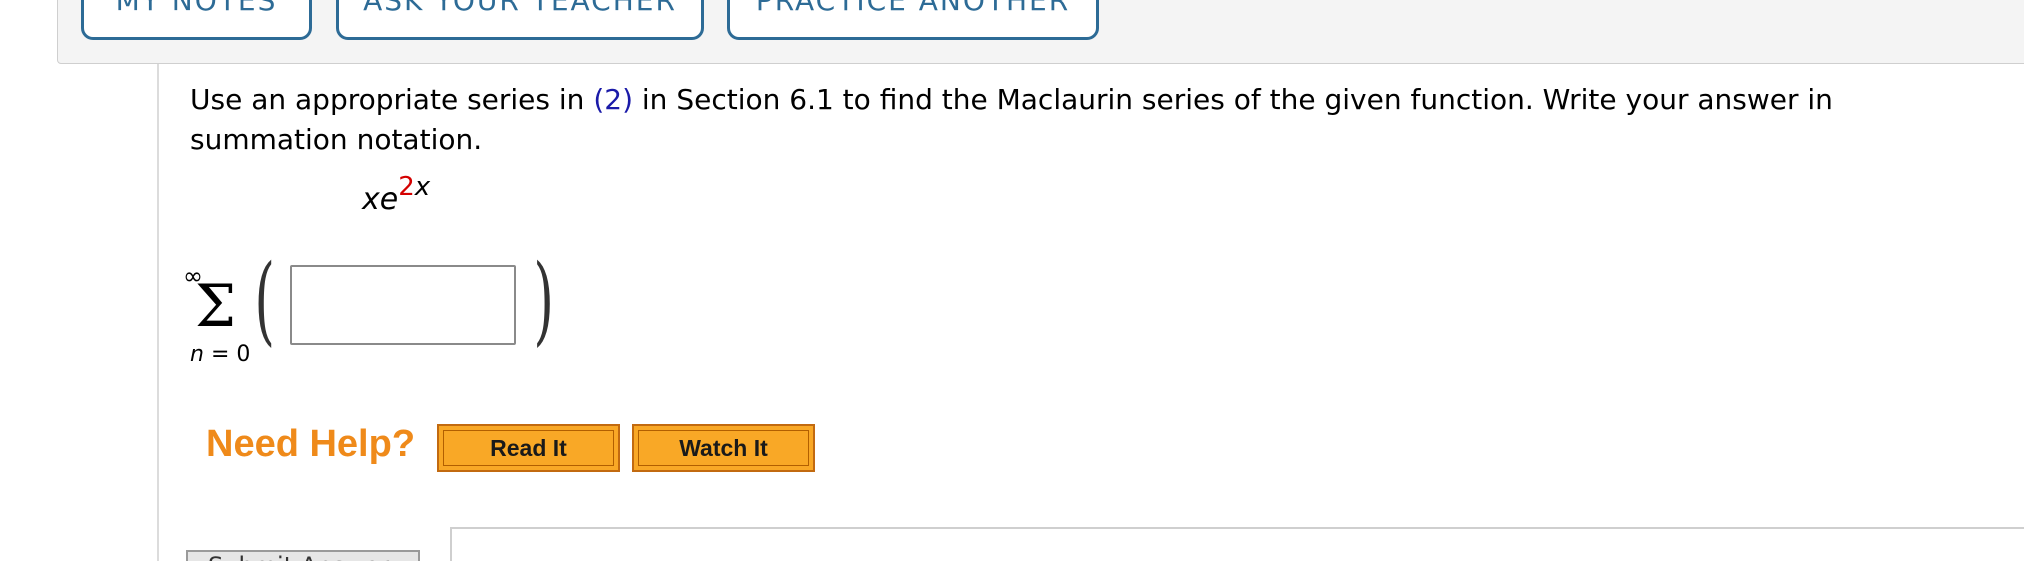 The image size is (2024, 561). Describe the element at coordinates (613, 99) in the screenshot. I see `series-reference-link: (2)` at that location.